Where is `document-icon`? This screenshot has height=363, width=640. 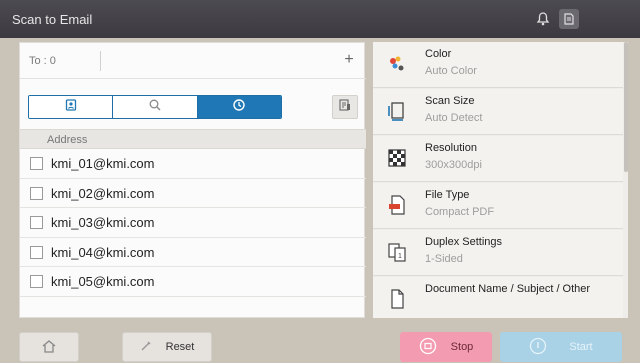 document-icon is located at coordinates (397, 299).